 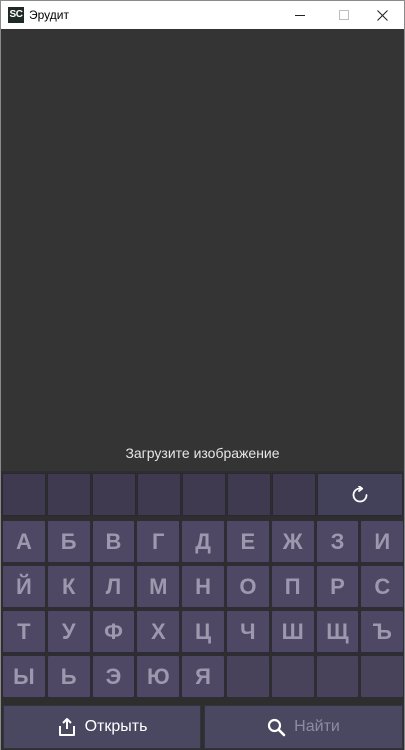 I want to click on open-button: Открыть, so click(x=102, y=727).